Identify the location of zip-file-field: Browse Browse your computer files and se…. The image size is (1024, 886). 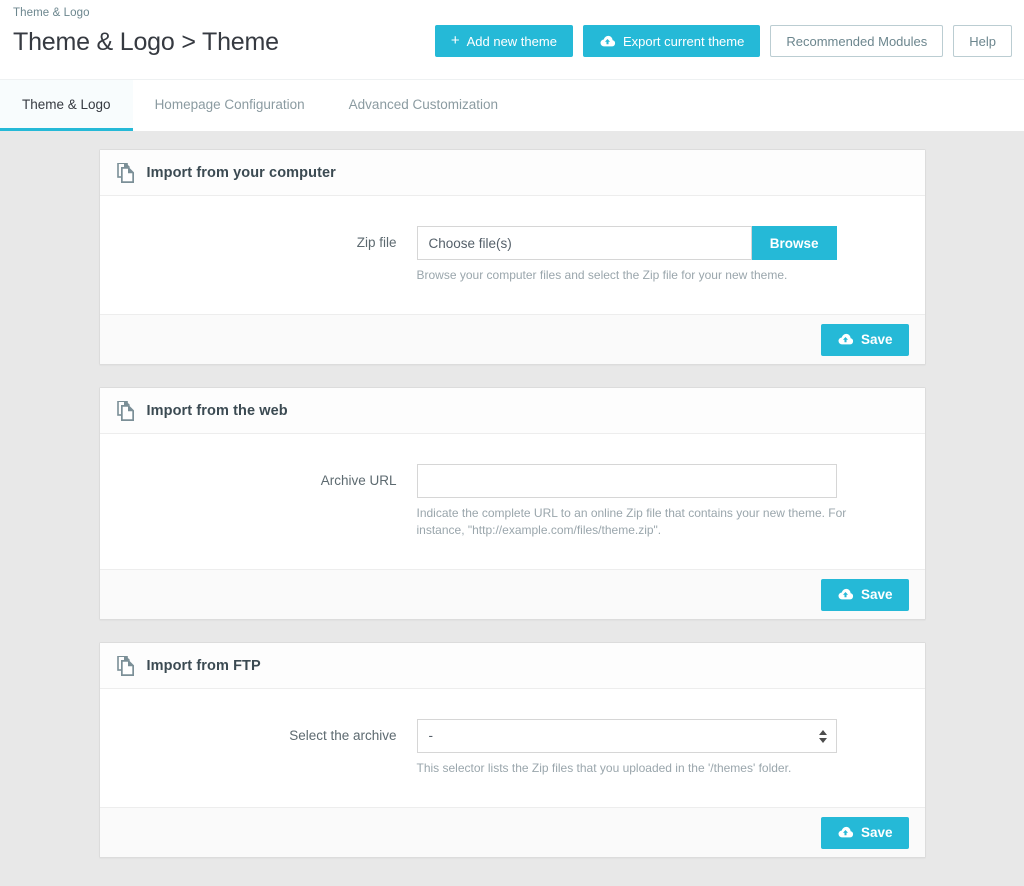
(659, 255).